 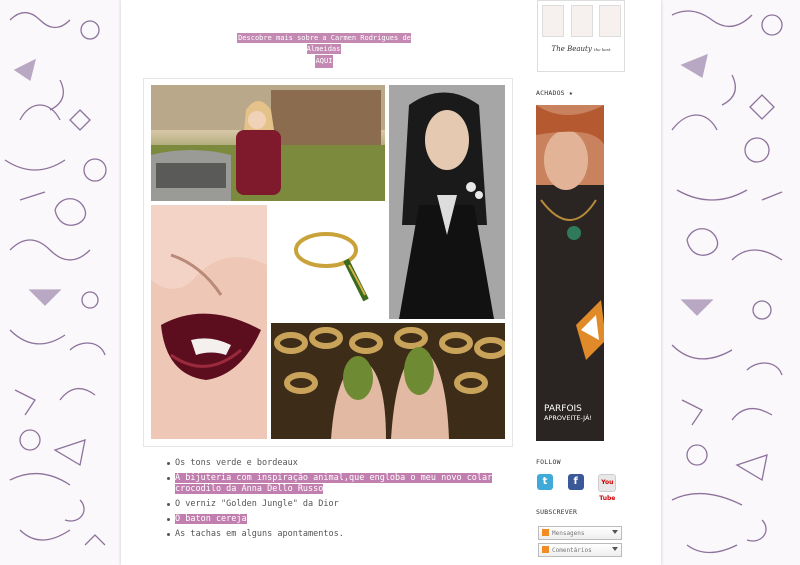 What do you see at coordinates (563, 409) in the screenshot?
I see `ad-brand: PARFOIS` at bounding box center [563, 409].